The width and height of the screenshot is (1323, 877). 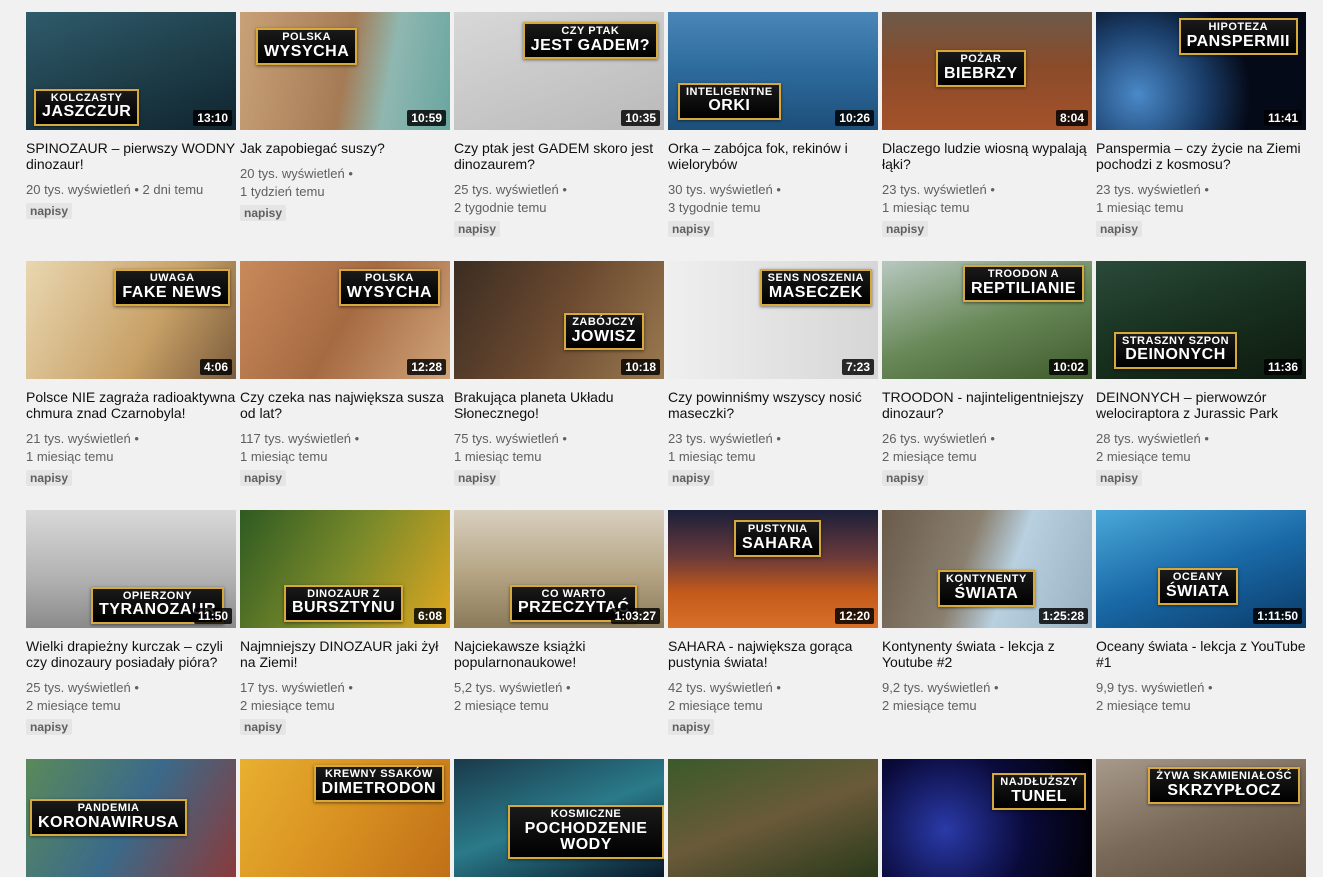 I want to click on video-duration: 12:28, so click(x=426, y=367).